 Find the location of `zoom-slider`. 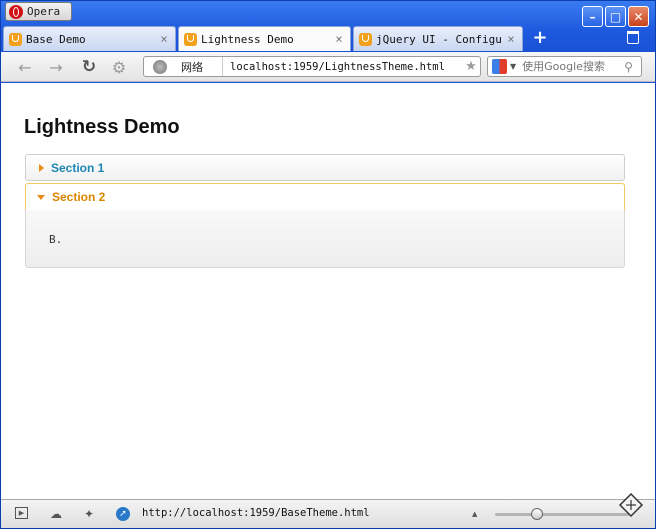

zoom-slider is located at coordinates (562, 514).